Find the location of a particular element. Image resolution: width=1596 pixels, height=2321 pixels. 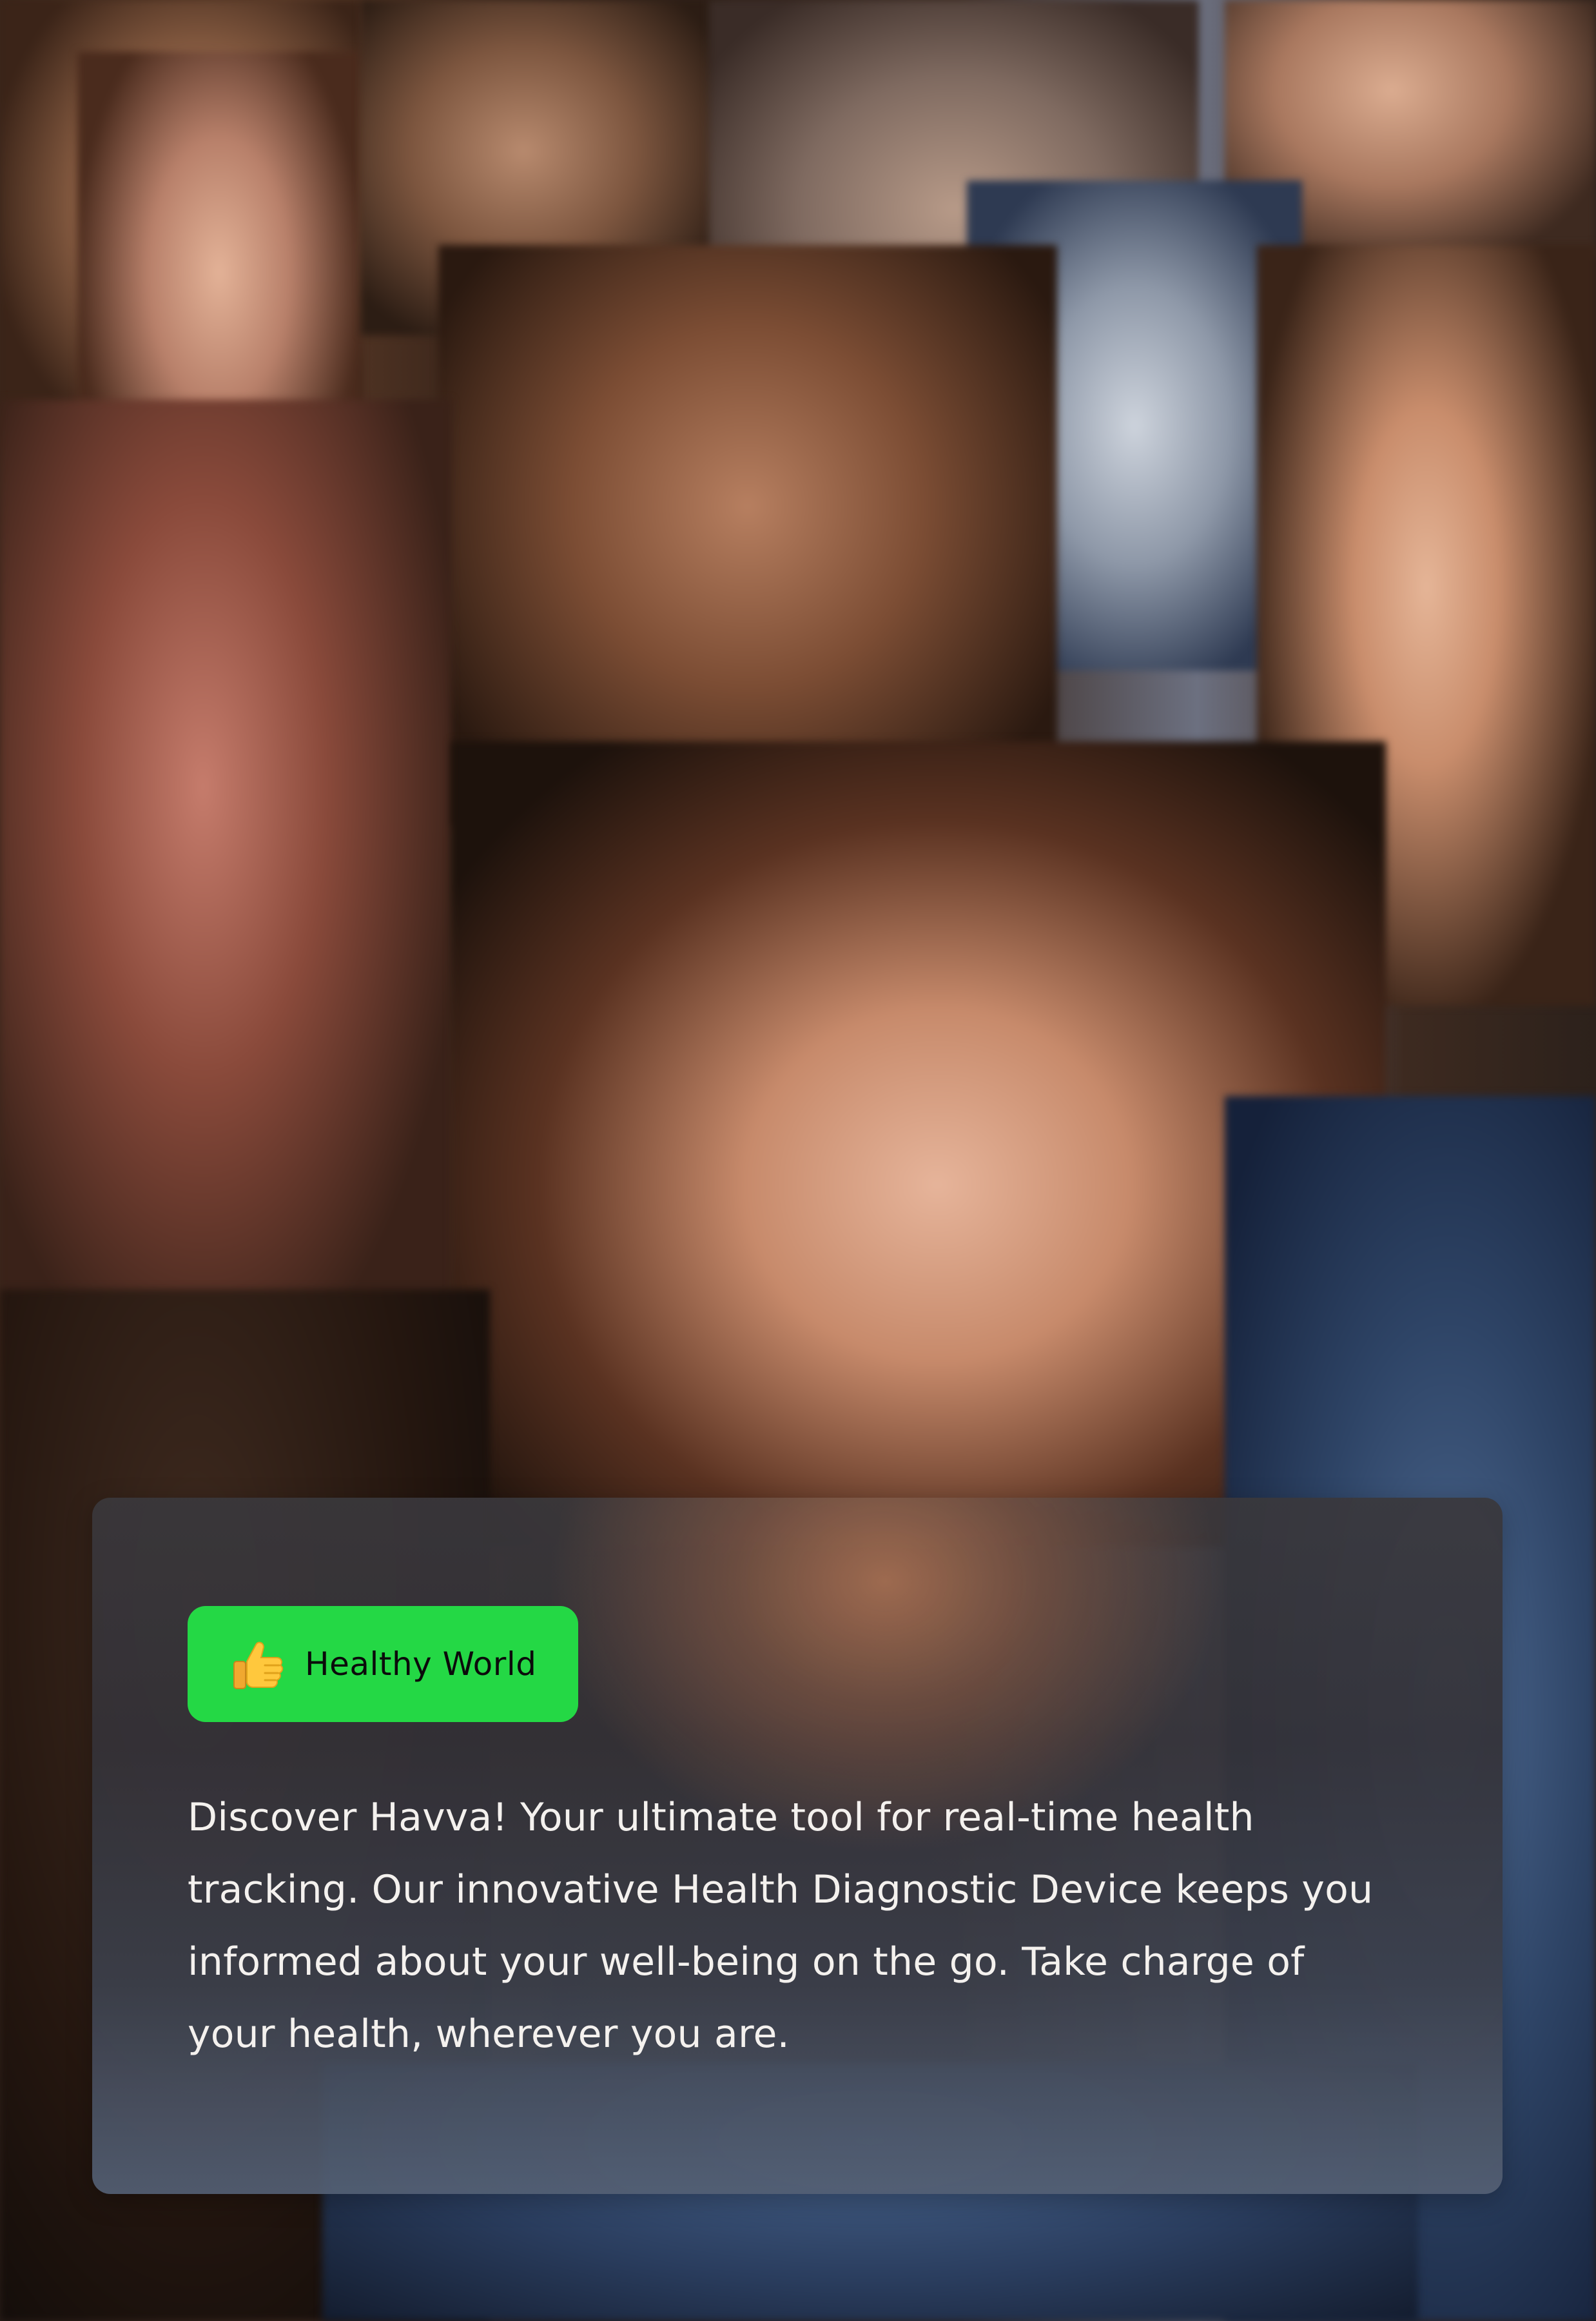

thumbs-up-icon is located at coordinates (258, 1664).